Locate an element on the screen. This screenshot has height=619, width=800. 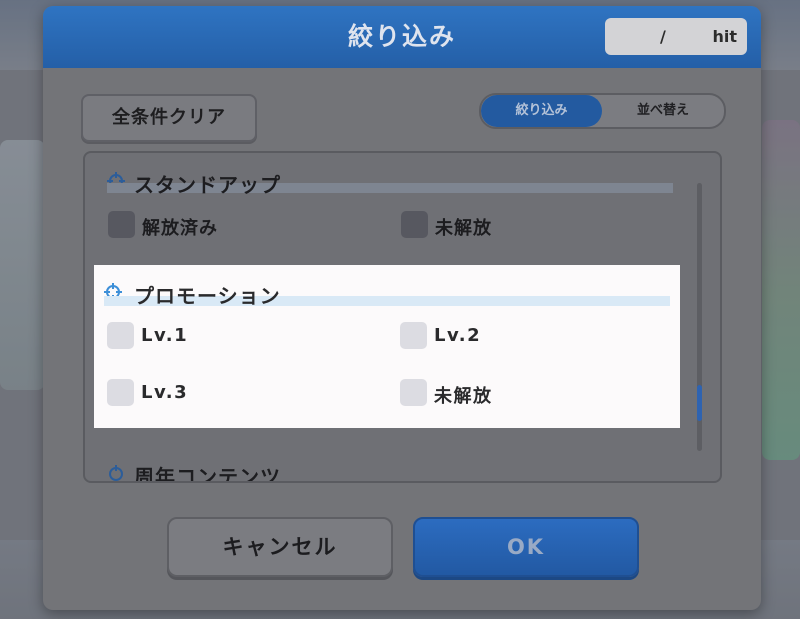
section-standup: スタンドアップ 解放済み 未解放 is located at coordinates (391, 208).